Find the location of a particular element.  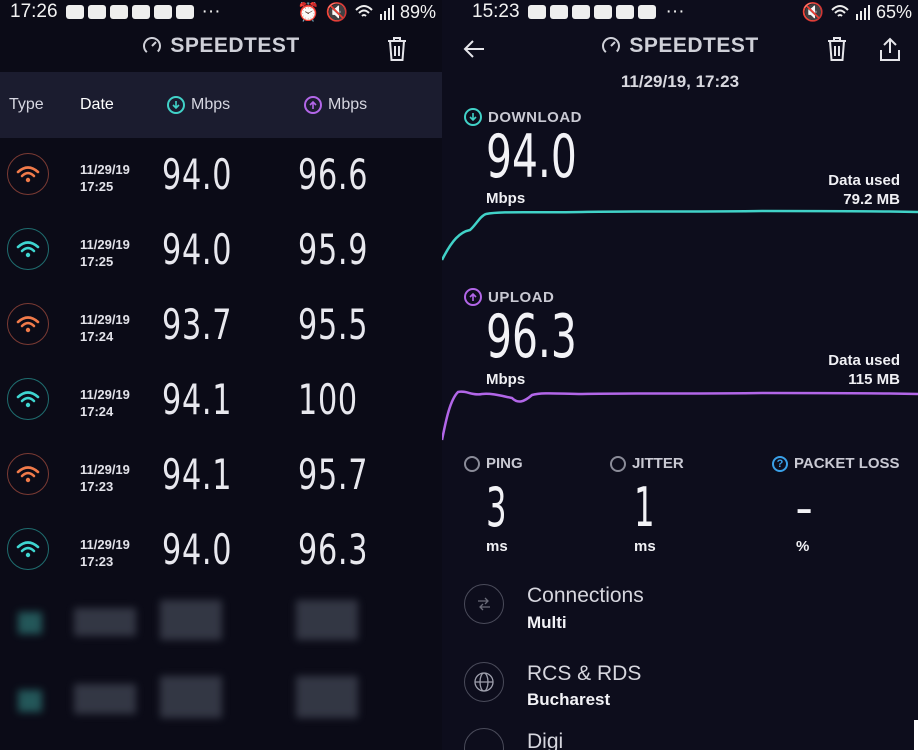

table-row: 11/29/19 17:24 94.1 100 is located at coordinates (221, 400).